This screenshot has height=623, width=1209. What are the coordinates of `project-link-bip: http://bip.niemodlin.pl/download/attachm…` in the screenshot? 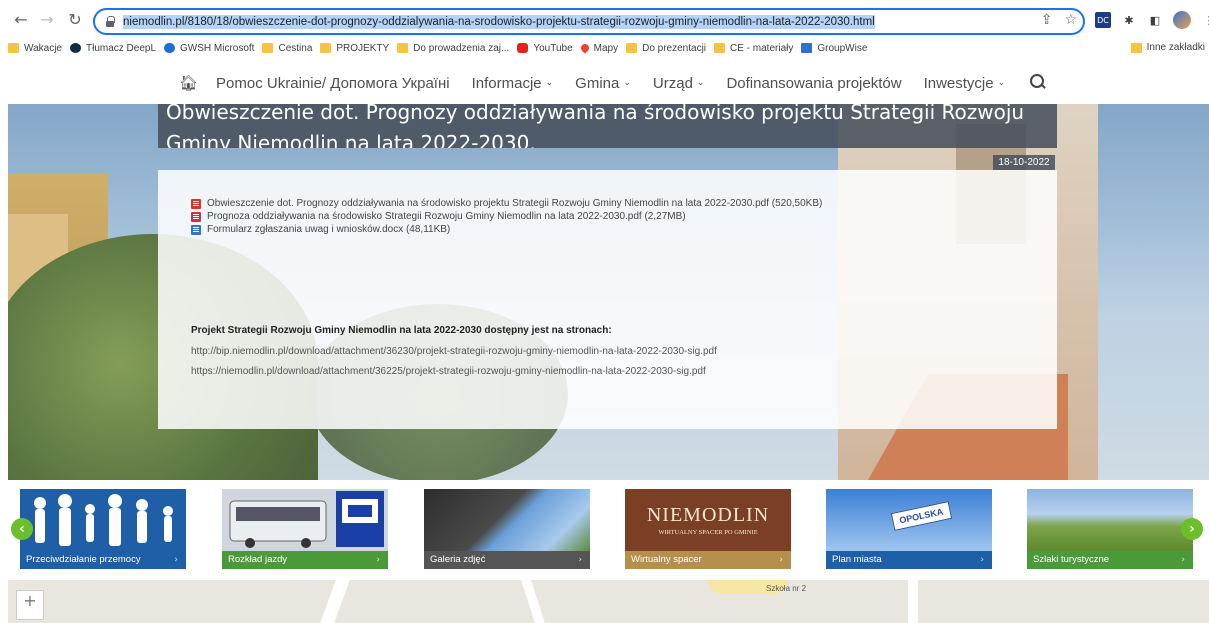 It's located at (454, 351).